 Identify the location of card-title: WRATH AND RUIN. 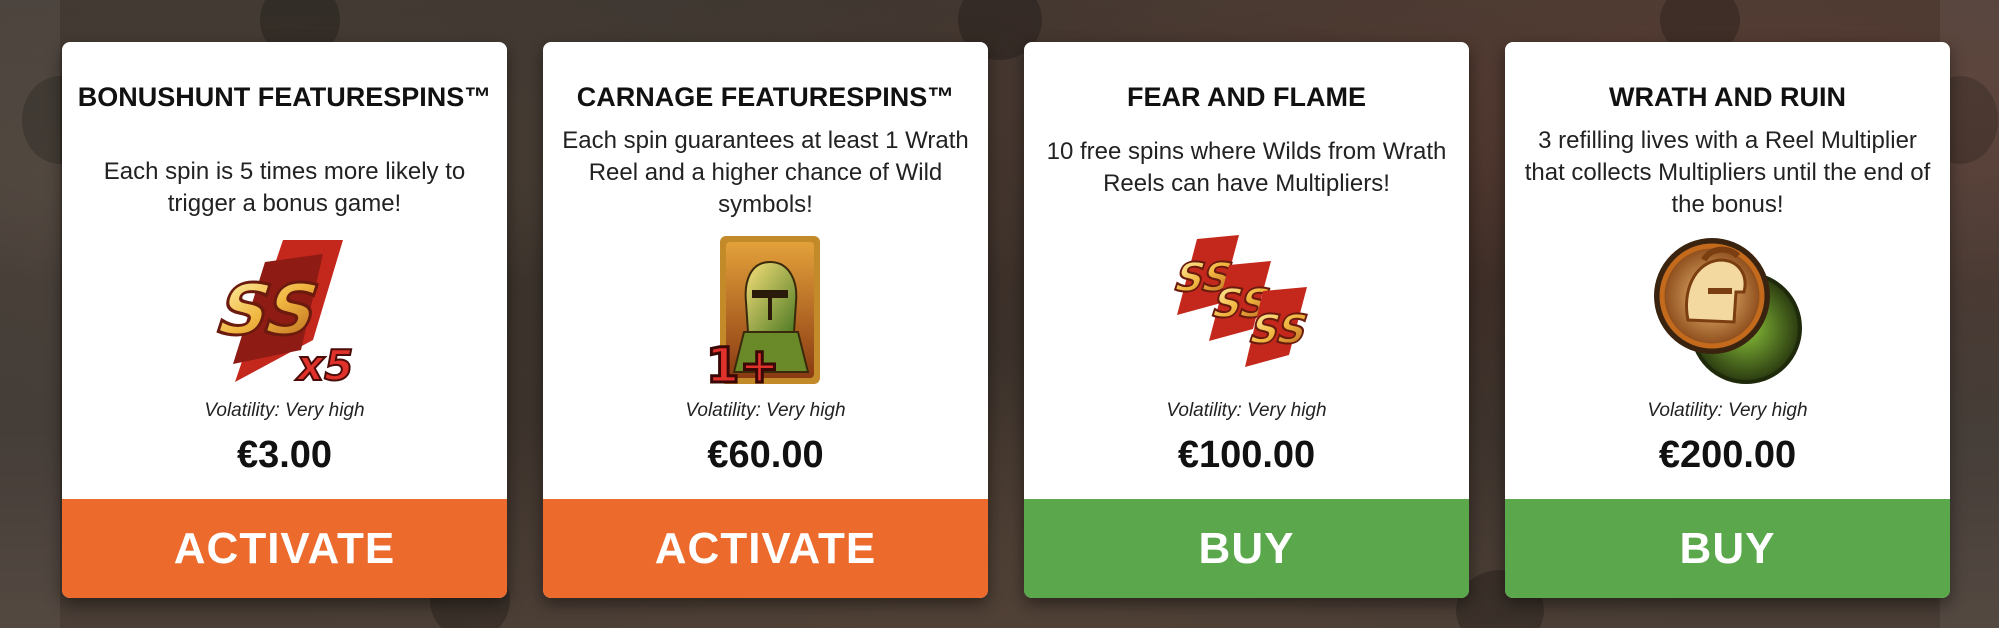
(1727, 97).